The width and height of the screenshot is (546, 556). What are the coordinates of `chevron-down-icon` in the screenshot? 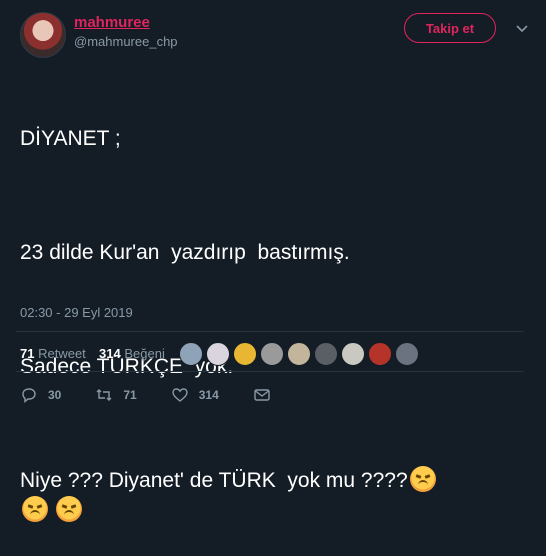 It's located at (522, 28).